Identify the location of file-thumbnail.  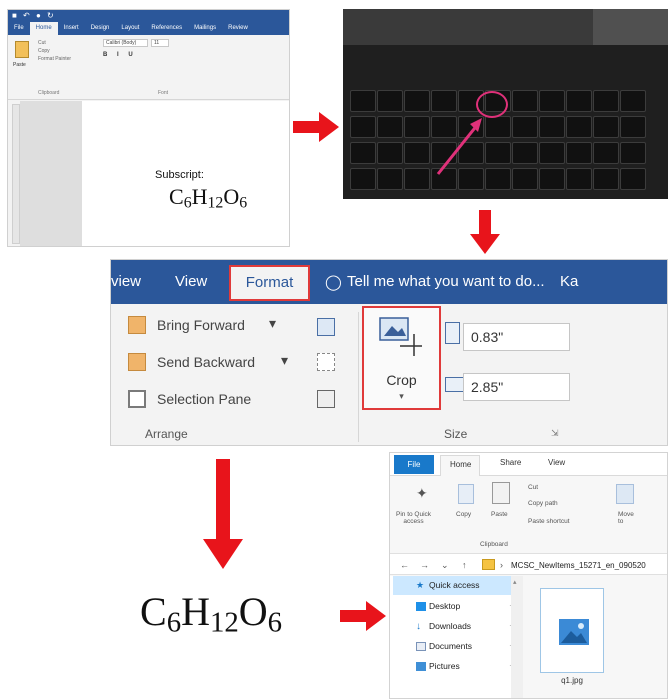
(572, 630).